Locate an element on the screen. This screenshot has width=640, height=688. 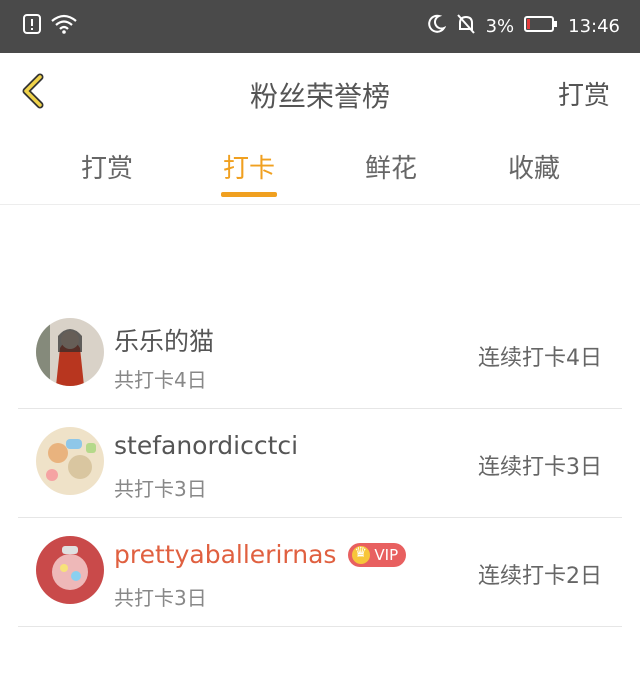
top-bar: 粉丝荣誉榜 打赏 is located at coordinates (320, 91).